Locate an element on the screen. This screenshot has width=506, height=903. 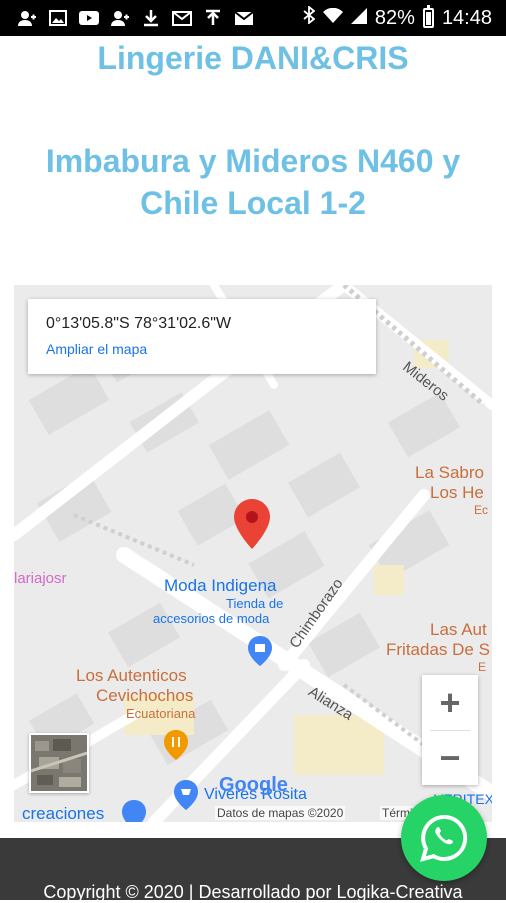
view-larger-map-link: Ampliar el mapa is located at coordinates (96, 349).